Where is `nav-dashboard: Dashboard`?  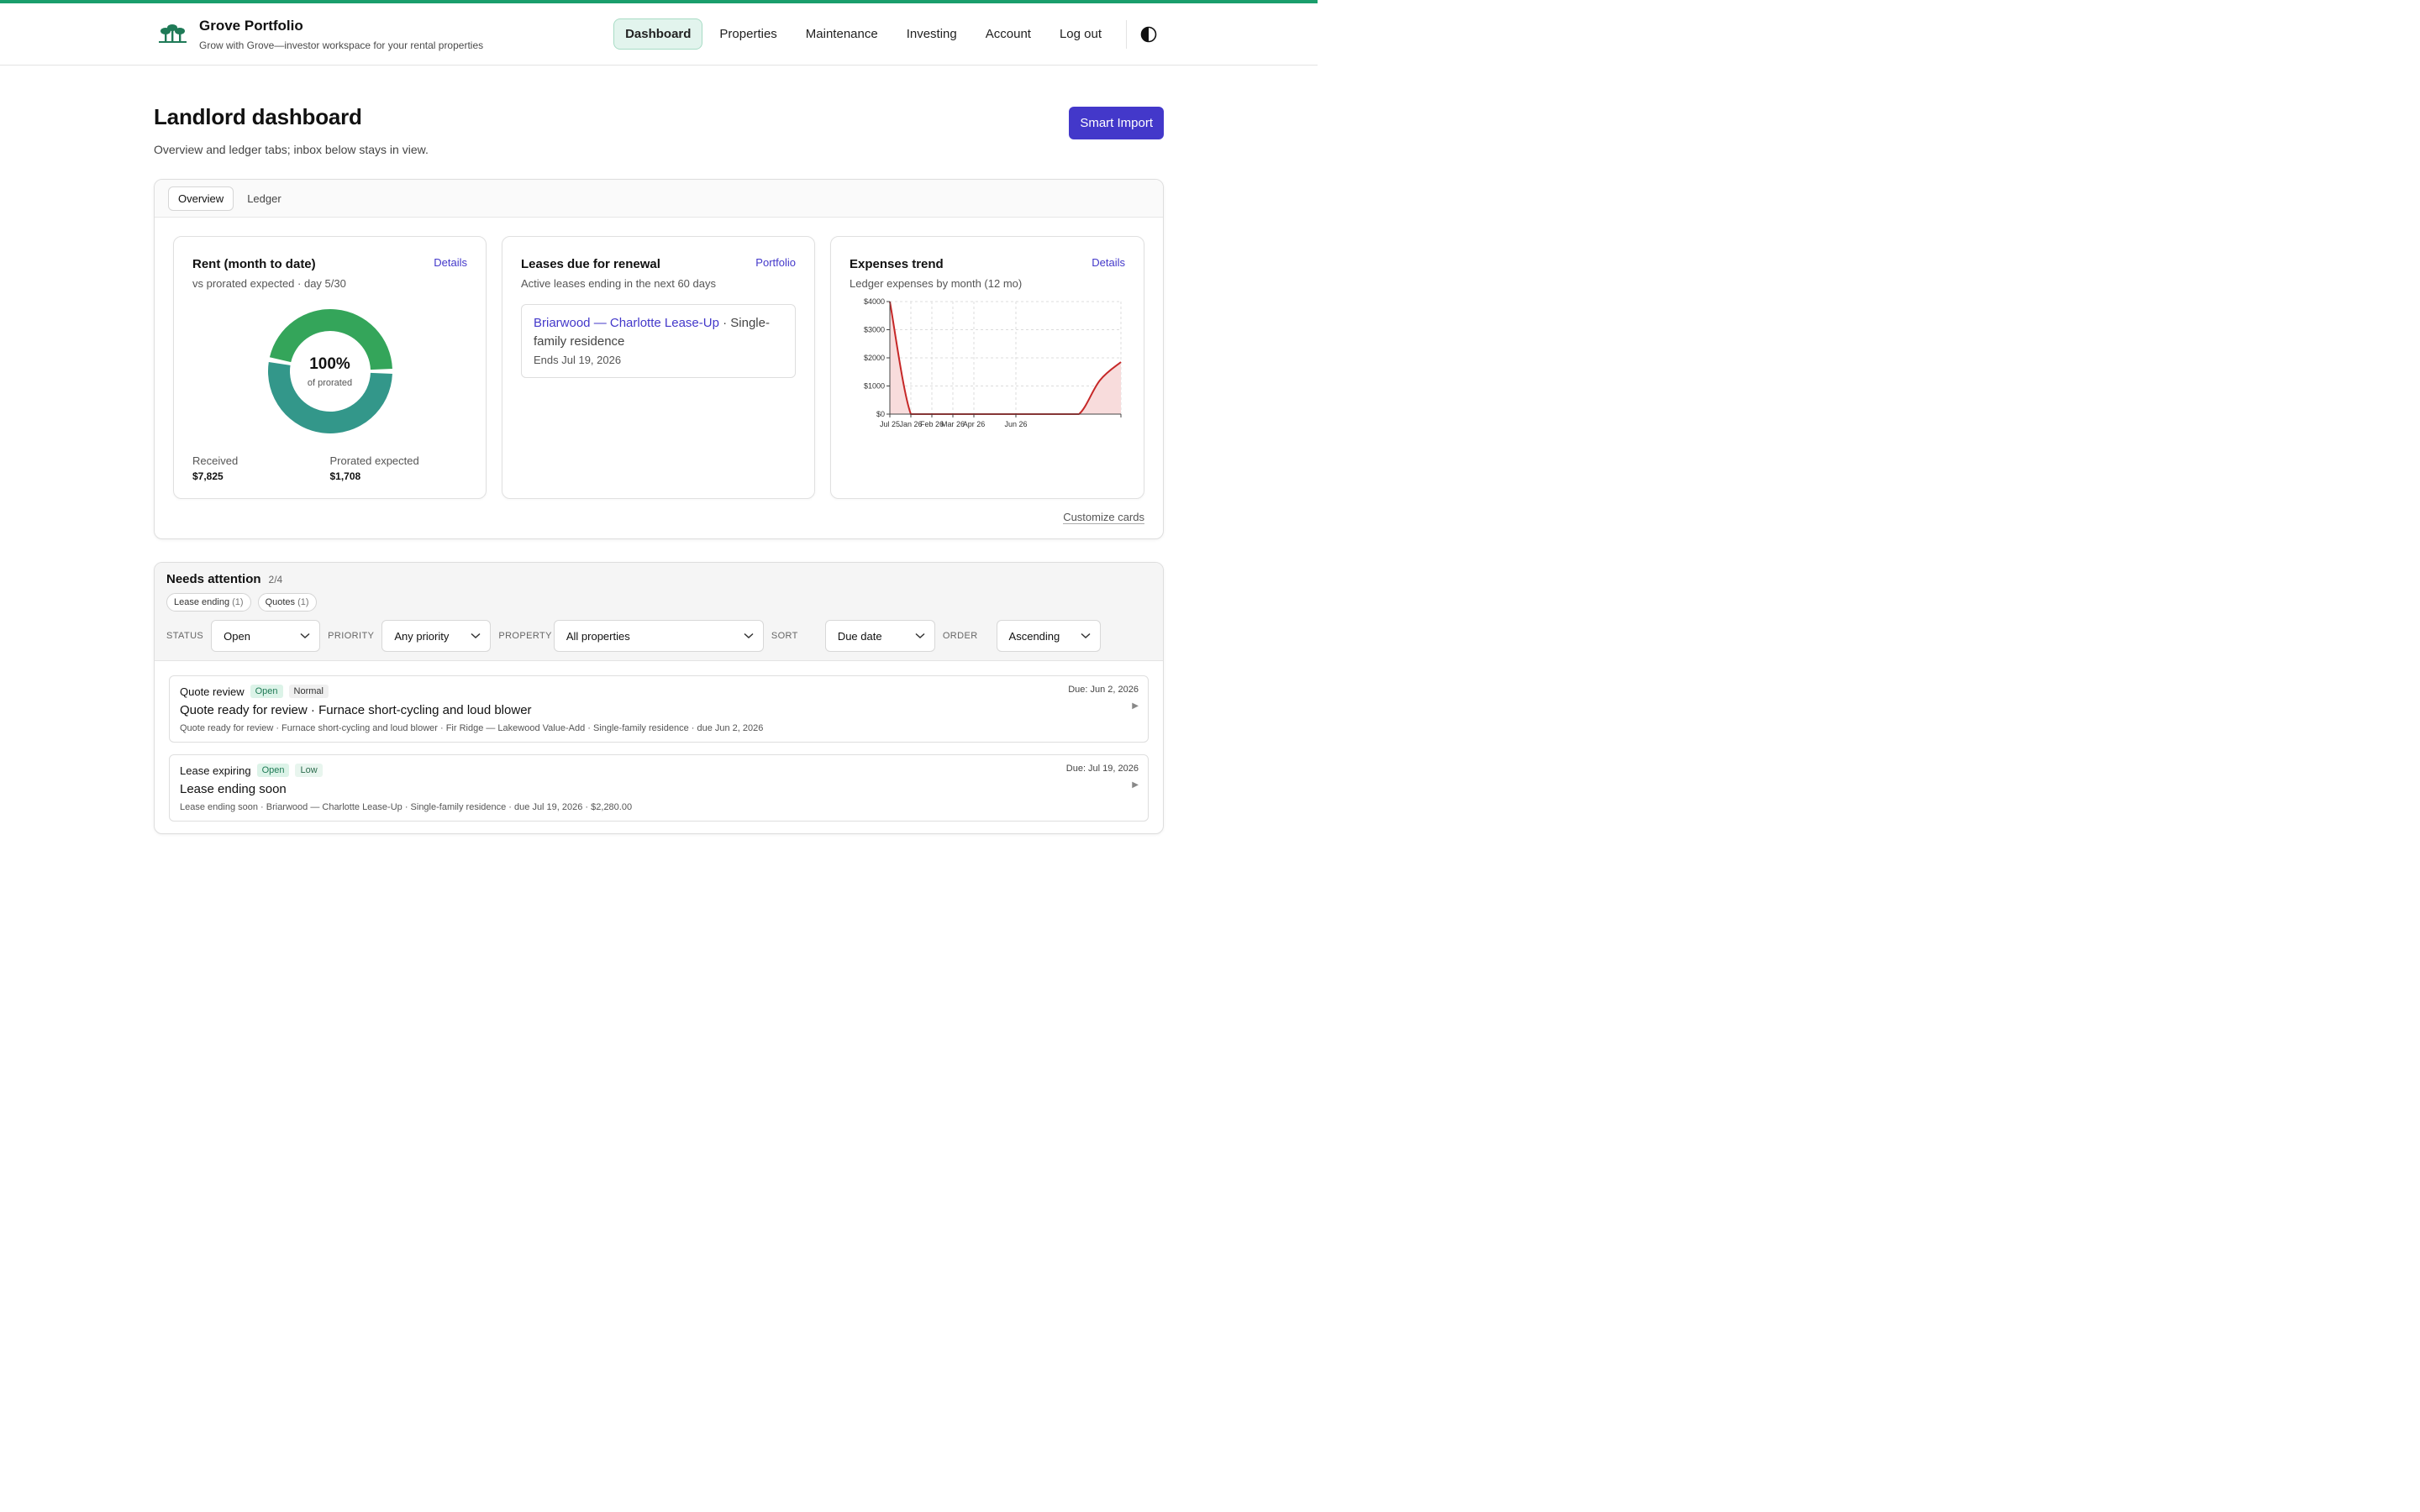 nav-dashboard: Dashboard is located at coordinates (658, 34).